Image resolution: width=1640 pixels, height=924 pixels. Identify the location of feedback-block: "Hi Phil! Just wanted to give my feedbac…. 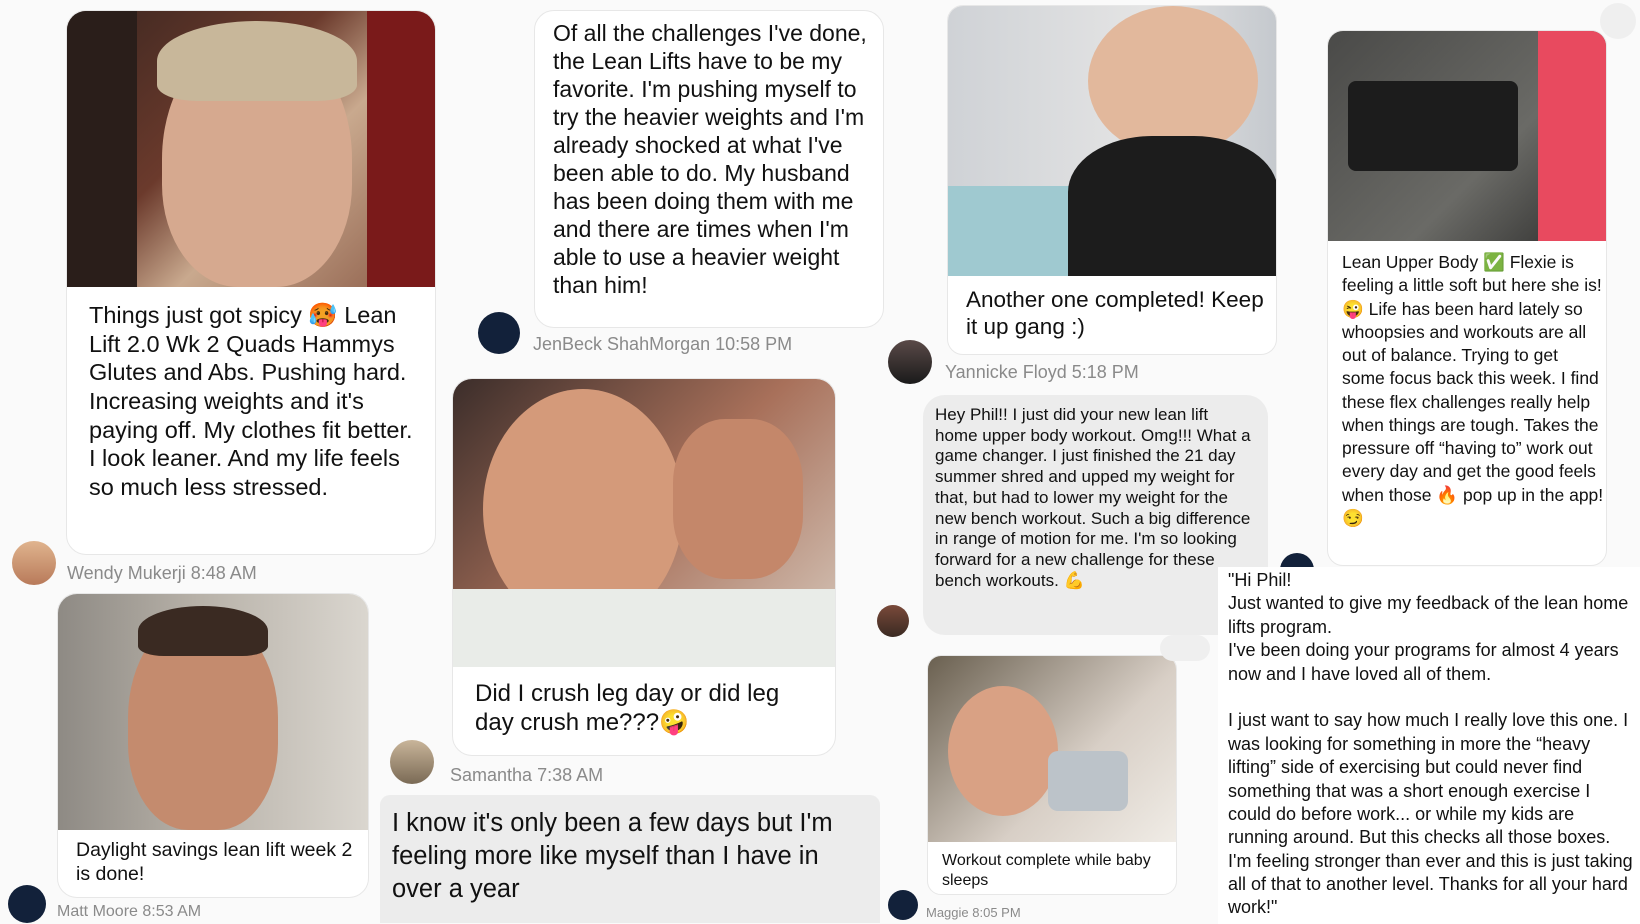
(1429, 745).